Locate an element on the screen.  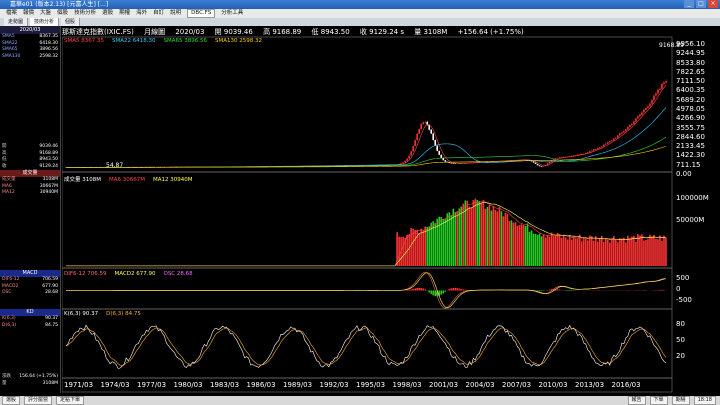
menu-item-1: 報價 is located at coordinates (28, 13).